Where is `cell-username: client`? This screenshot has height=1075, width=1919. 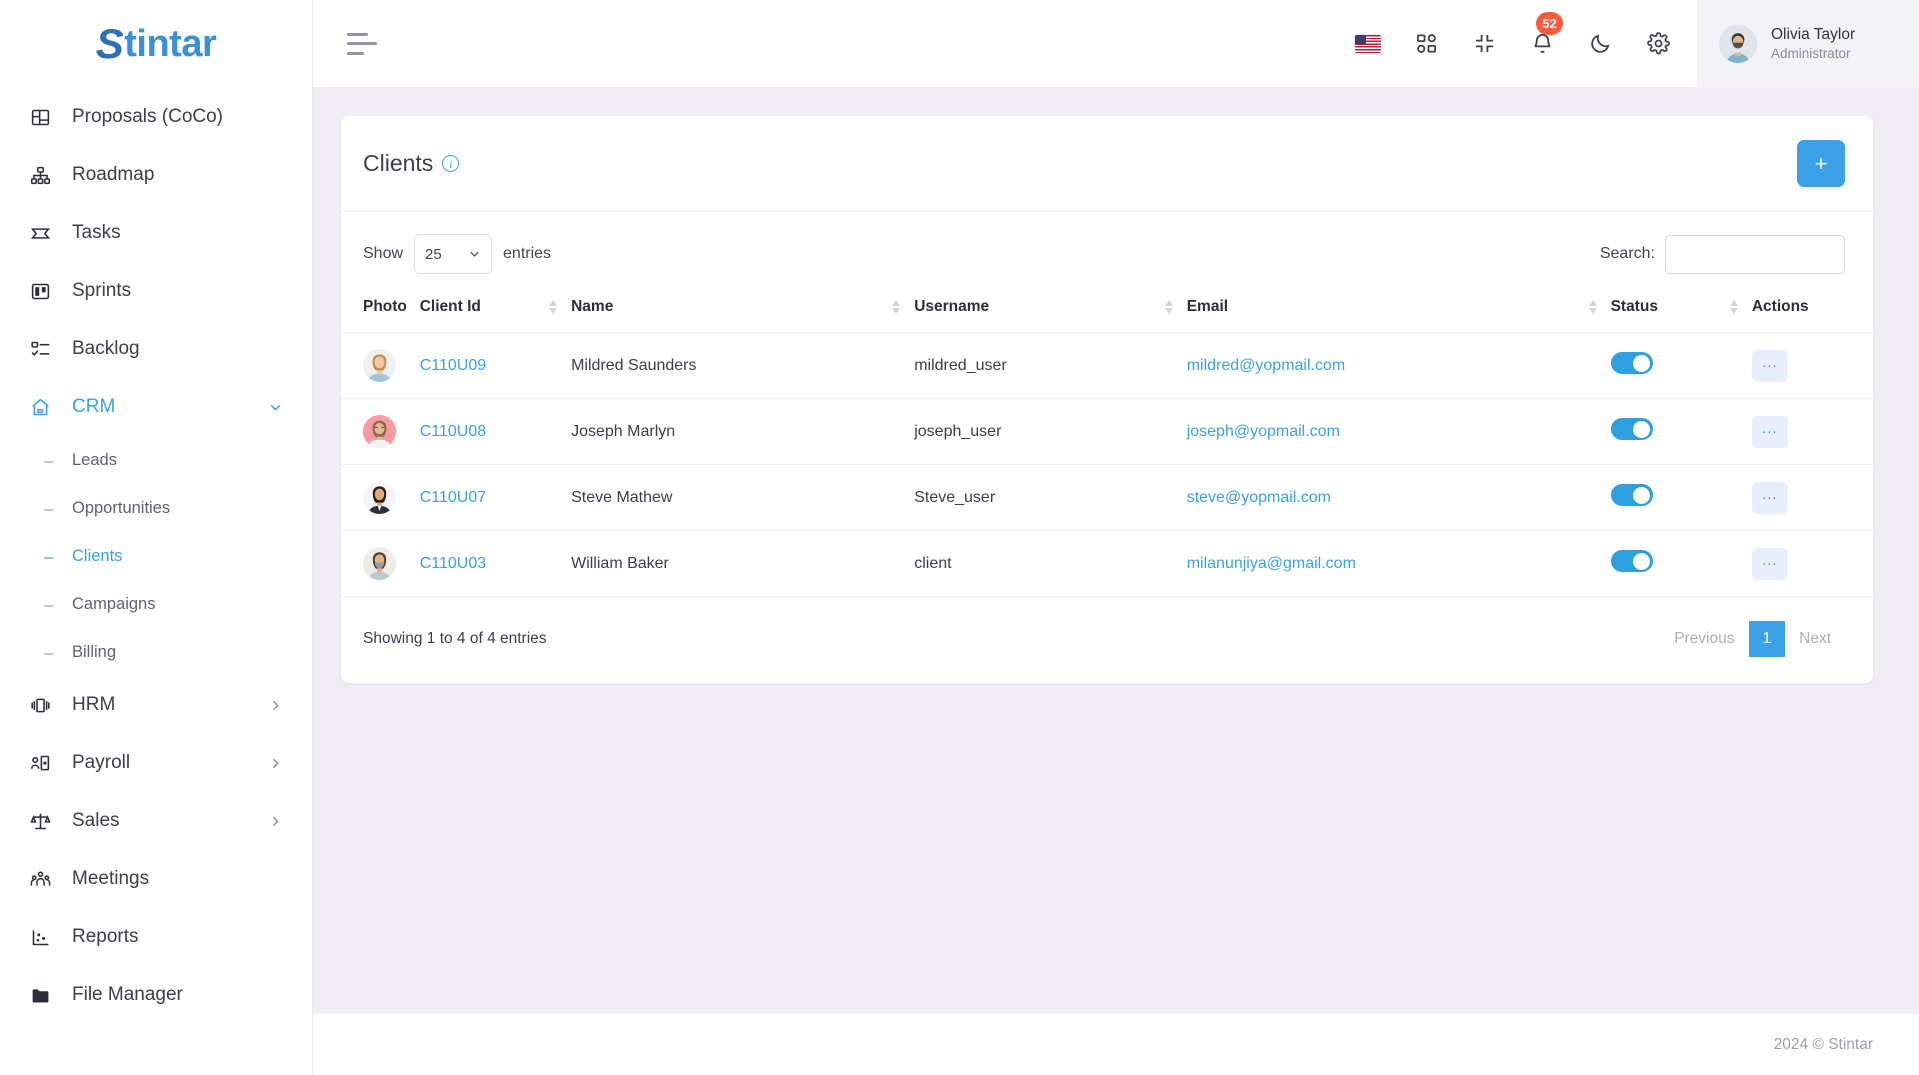
cell-username: client is located at coordinates (1050, 563).